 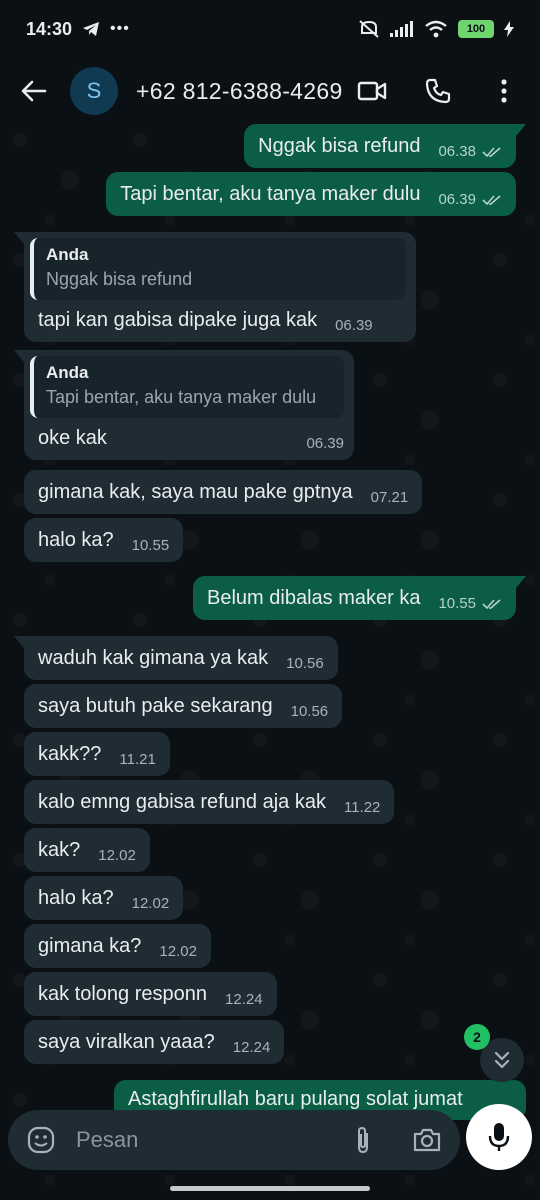 What do you see at coordinates (137, 759) in the screenshot?
I see `message-time: 11.21` at bounding box center [137, 759].